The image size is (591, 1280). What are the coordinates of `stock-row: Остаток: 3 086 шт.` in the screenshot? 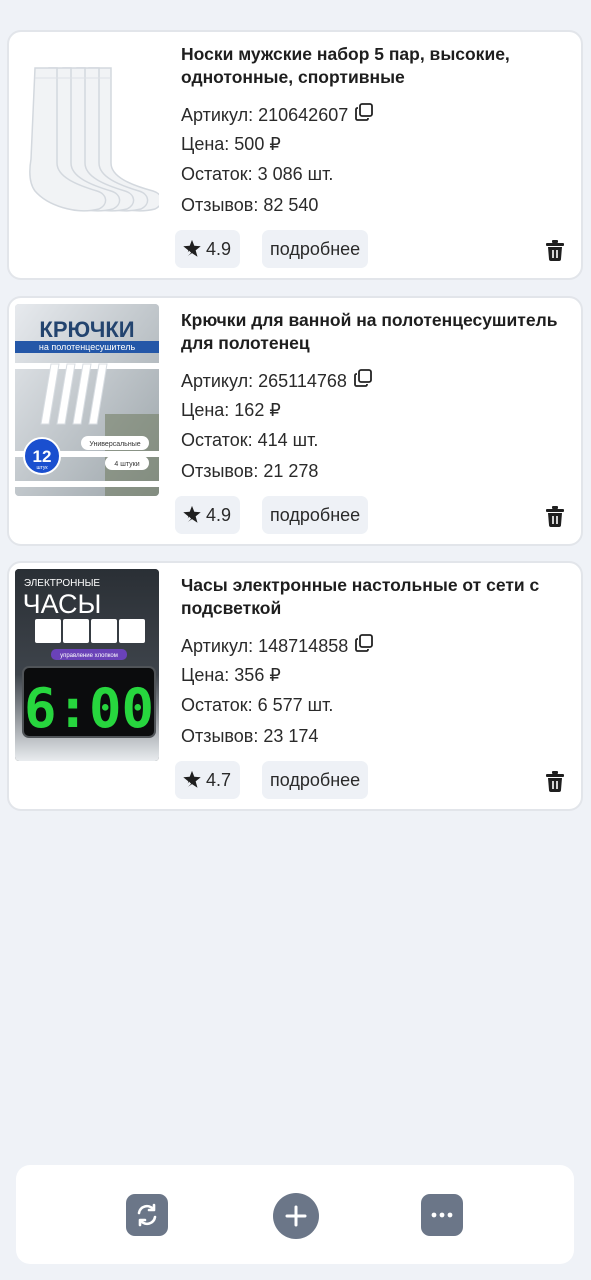 It's located at (257, 174).